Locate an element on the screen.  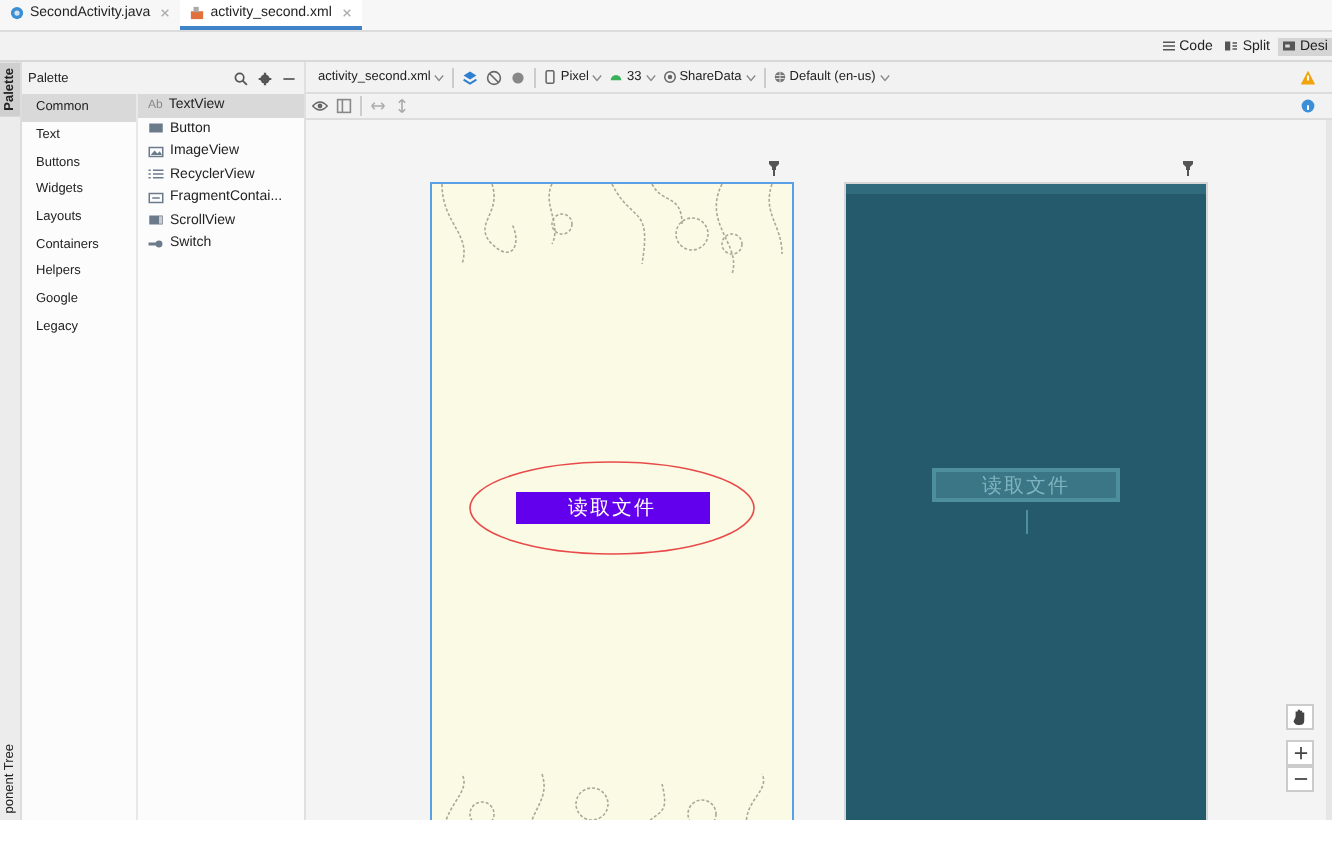
pan-button is located at coordinates (1300, 717).